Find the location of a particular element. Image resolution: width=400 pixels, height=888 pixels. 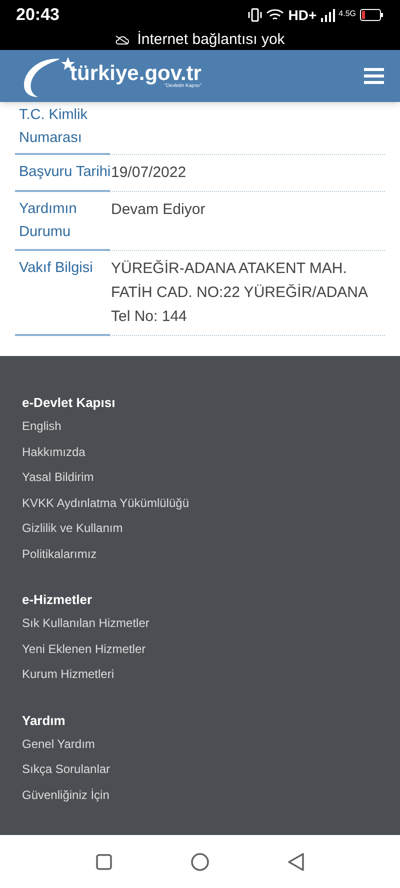

footer-heading: Yardım is located at coordinates (44, 721).